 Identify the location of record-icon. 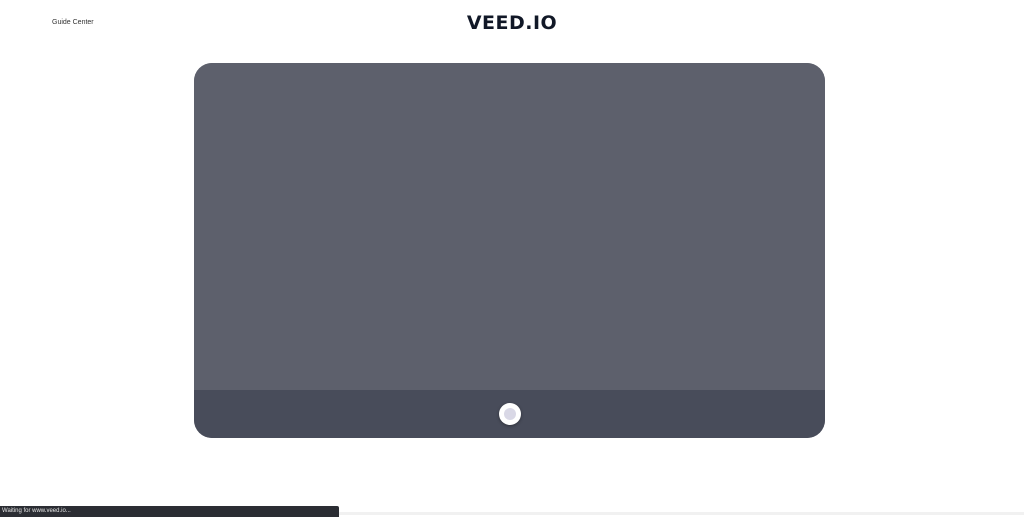
(509, 414).